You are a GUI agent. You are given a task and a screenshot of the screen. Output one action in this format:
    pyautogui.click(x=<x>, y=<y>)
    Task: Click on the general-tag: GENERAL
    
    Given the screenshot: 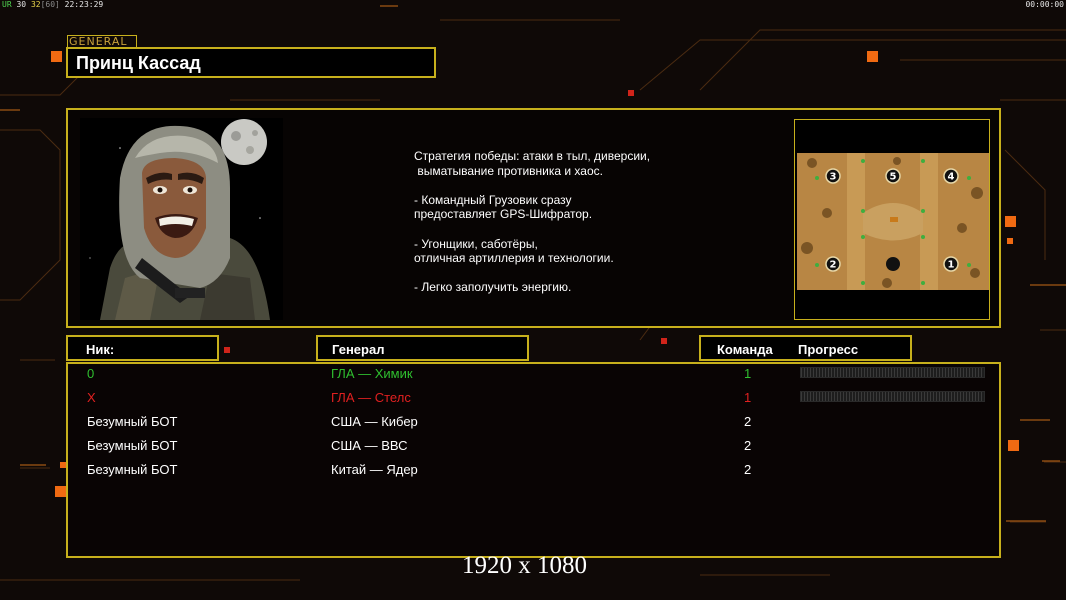 What is the action you would take?
    pyautogui.click(x=102, y=41)
    